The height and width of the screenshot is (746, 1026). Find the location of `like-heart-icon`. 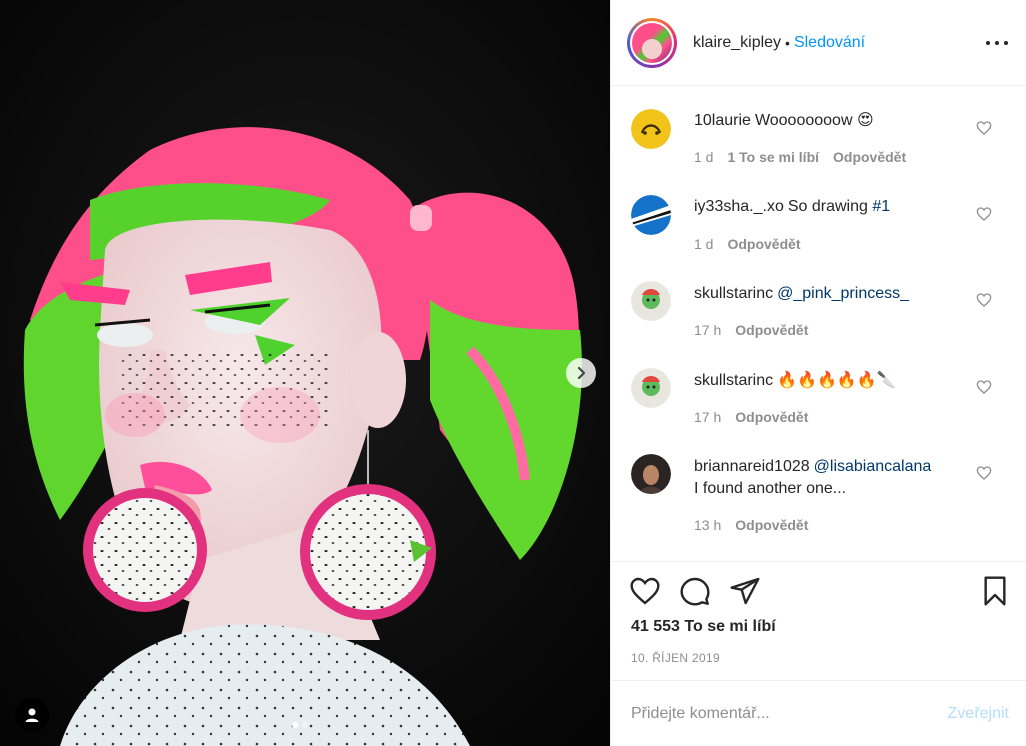

like-heart-icon is located at coordinates (645, 591).